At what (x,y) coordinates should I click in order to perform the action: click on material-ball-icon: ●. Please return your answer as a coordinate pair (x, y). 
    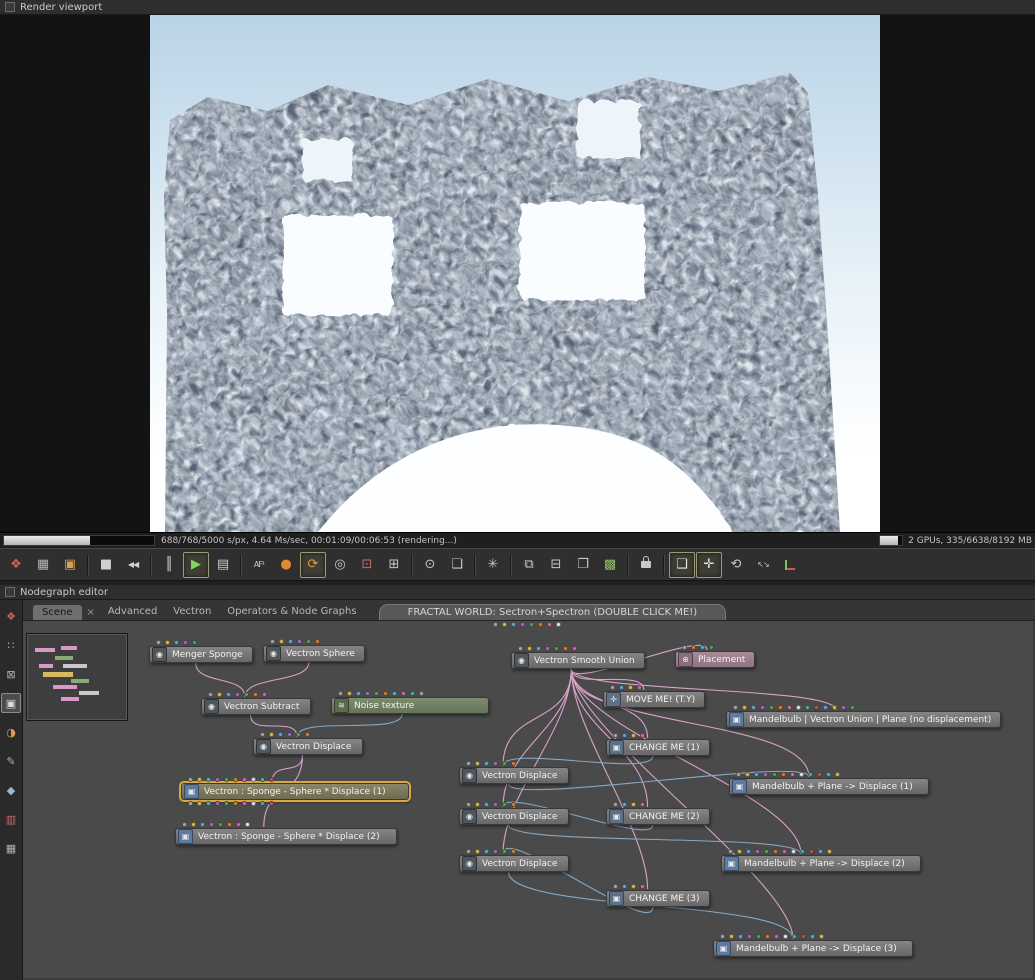
    Looking at the image, I should click on (286, 565).